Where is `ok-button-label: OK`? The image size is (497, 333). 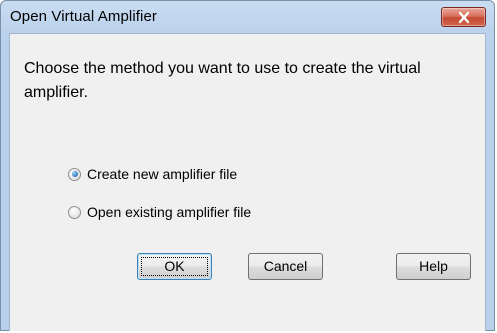
ok-button-label: OK is located at coordinates (174, 266).